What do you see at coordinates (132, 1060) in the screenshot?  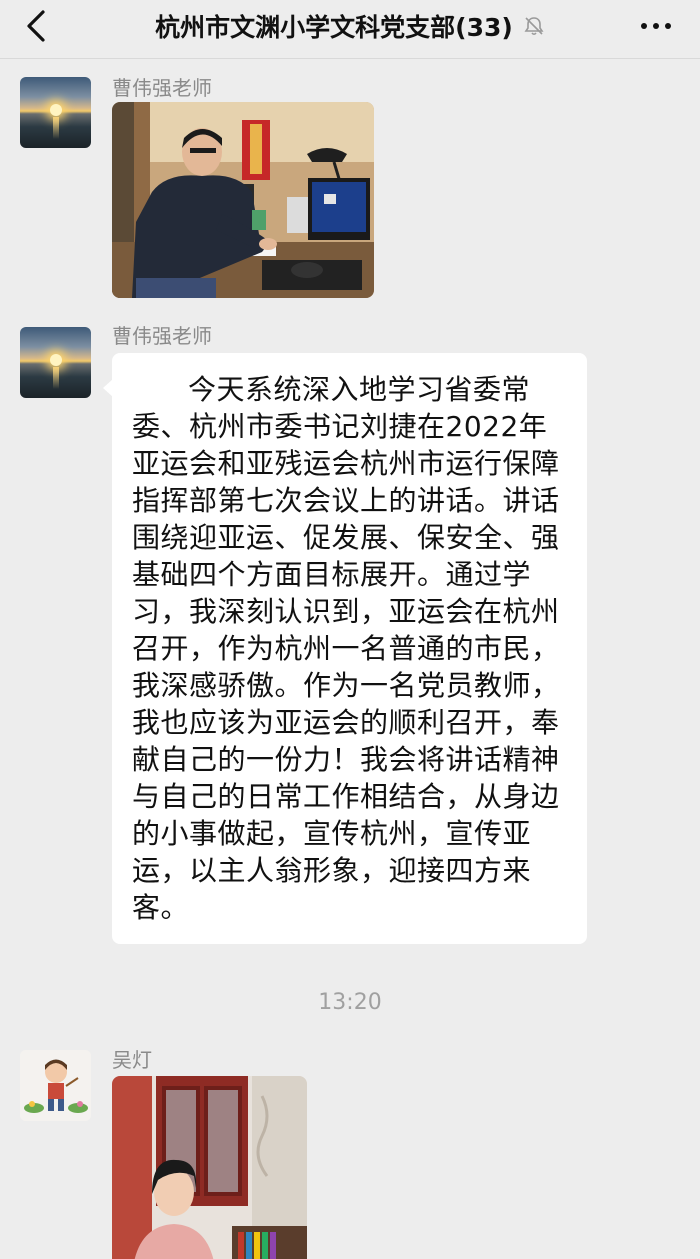 I see `sender-name: 吴灯` at bounding box center [132, 1060].